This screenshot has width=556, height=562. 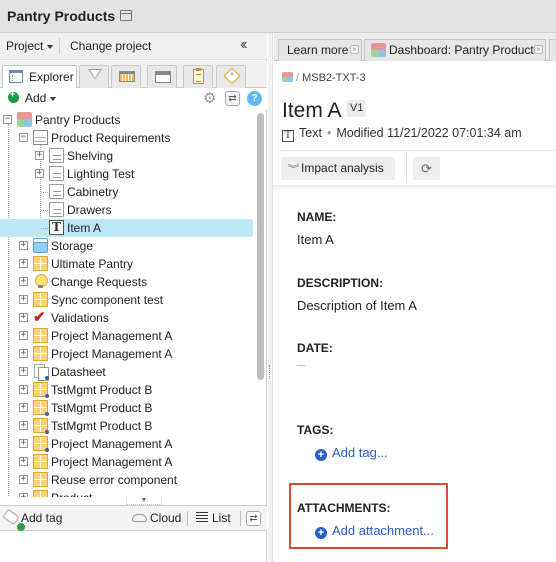 What do you see at coordinates (126, 156) in the screenshot?
I see `tree-item: + Shelving` at bounding box center [126, 156].